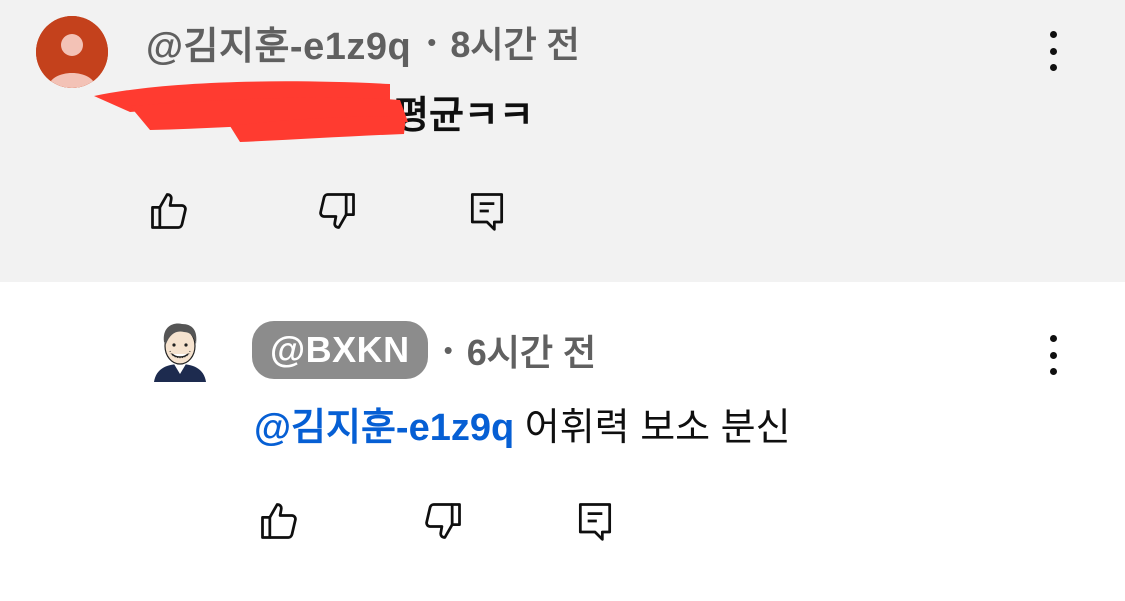 The width and height of the screenshot is (1125, 601). What do you see at coordinates (270, 116) in the screenshot?
I see `redacted-text` at bounding box center [270, 116].